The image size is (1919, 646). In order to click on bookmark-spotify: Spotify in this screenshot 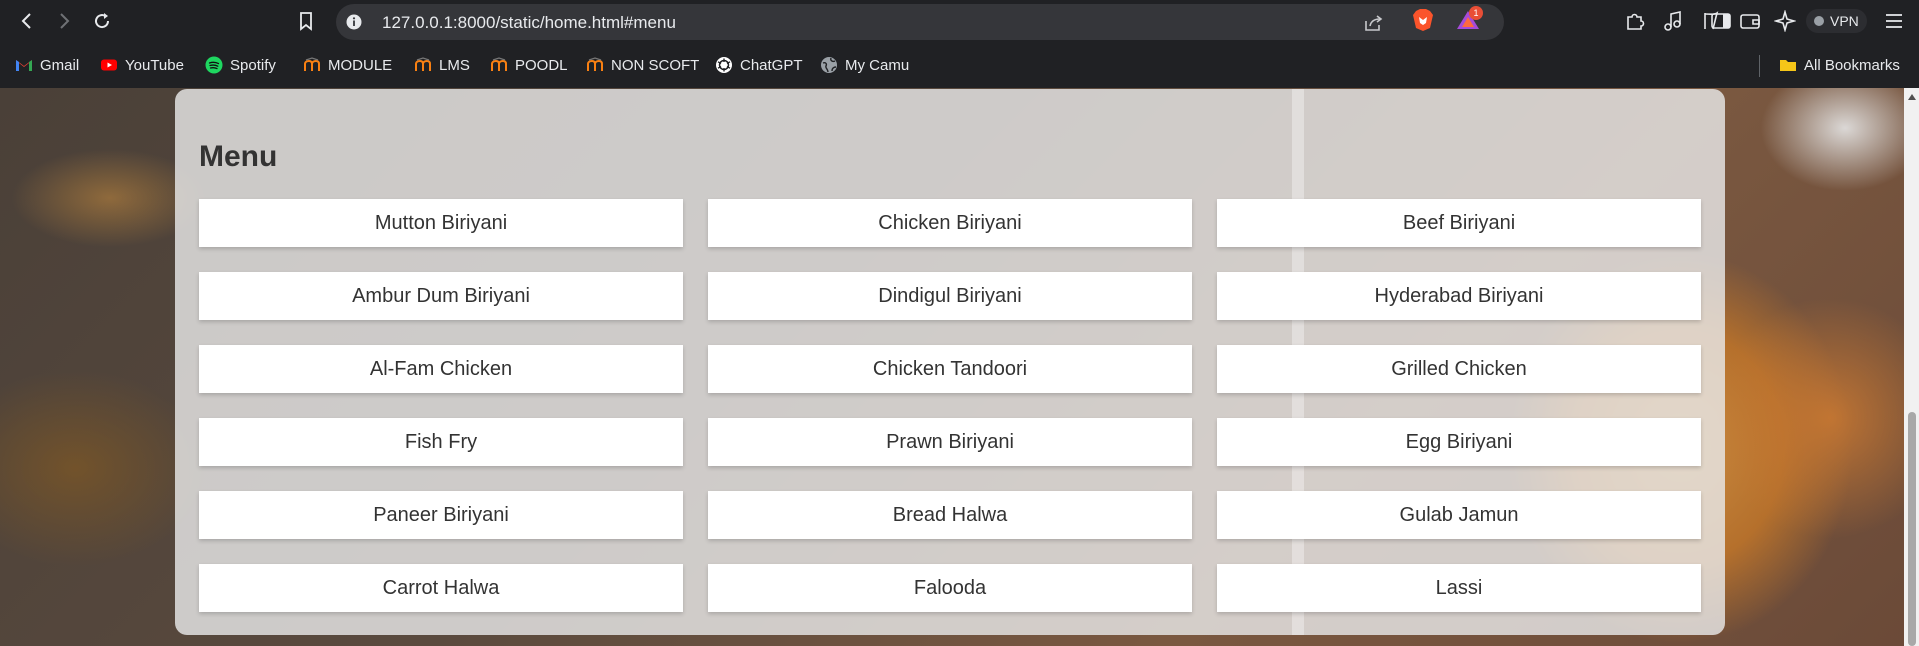, I will do `click(240, 65)`.